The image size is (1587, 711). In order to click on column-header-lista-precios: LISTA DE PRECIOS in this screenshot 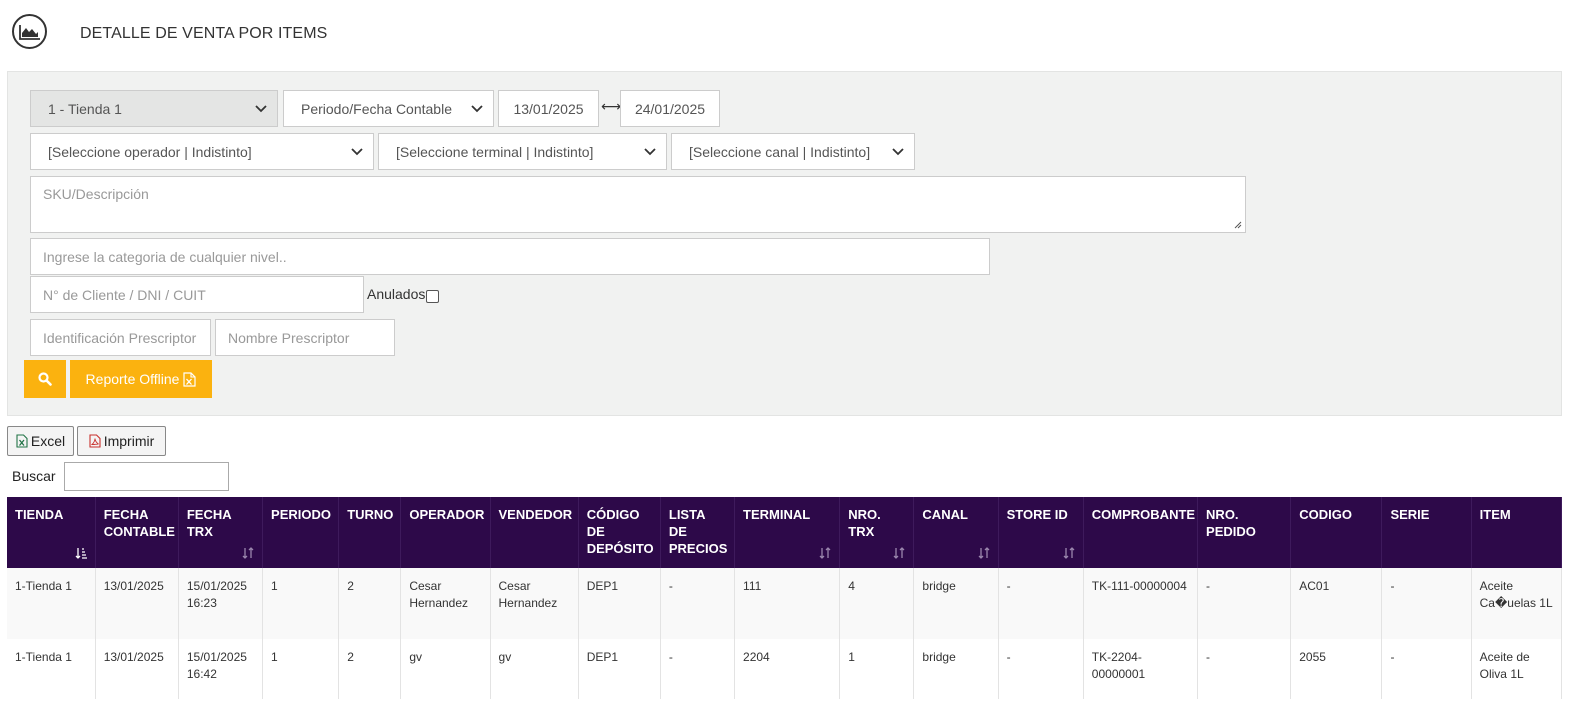, I will do `click(698, 532)`.